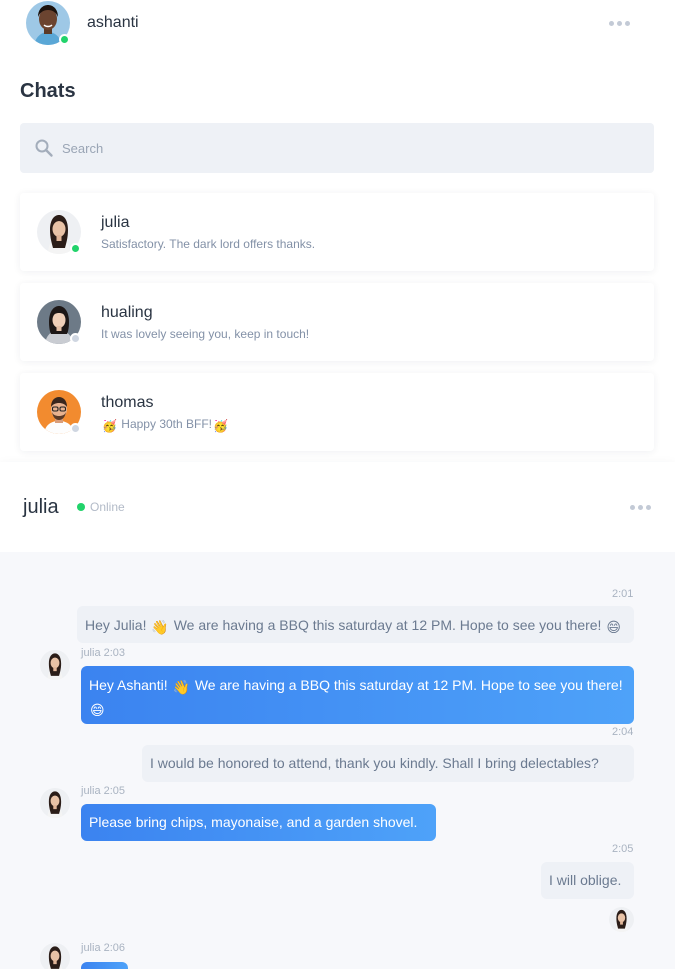 This screenshot has height=969, width=675. What do you see at coordinates (623, 849) in the screenshot?
I see `message-timestamp: 2:05` at bounding box center [623, 849].